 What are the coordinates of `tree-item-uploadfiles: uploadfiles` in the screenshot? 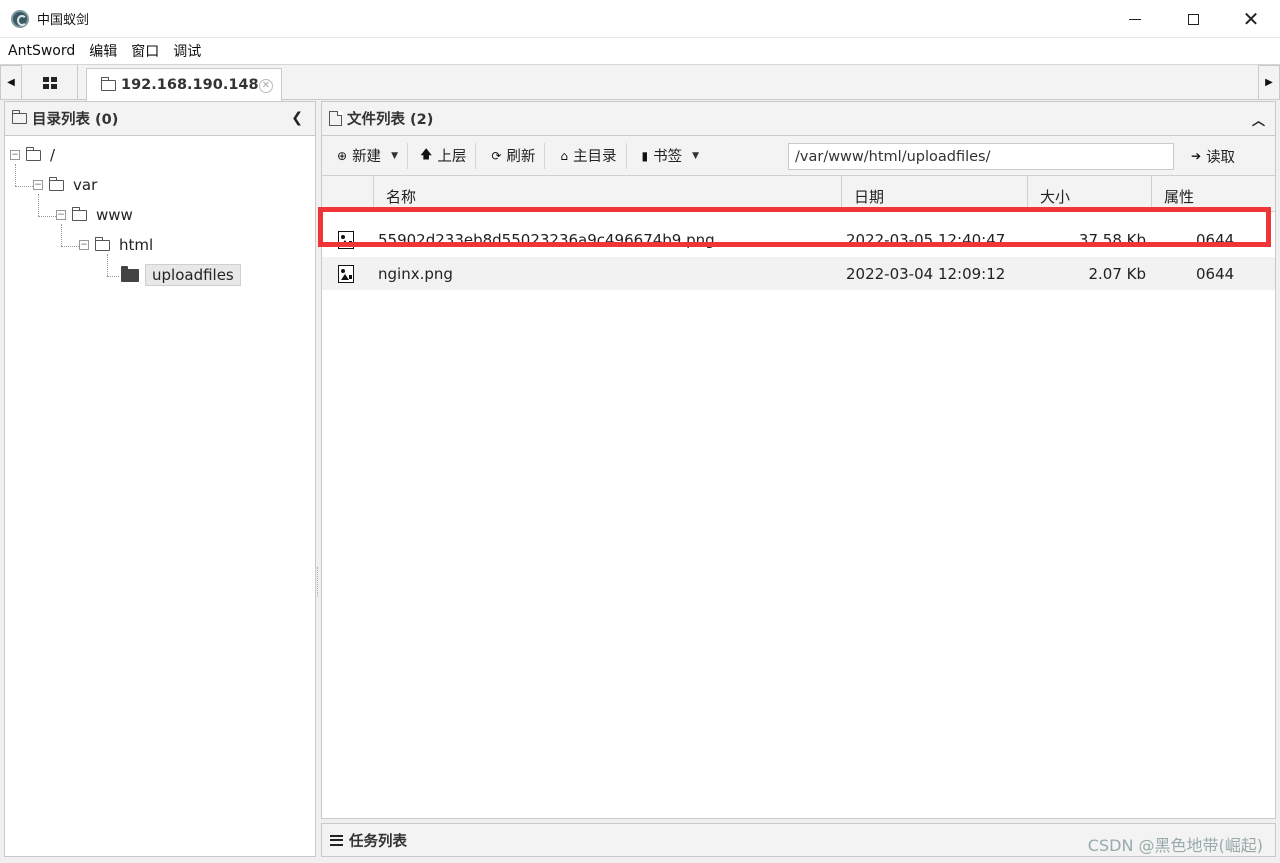 It's located at (181, 275).